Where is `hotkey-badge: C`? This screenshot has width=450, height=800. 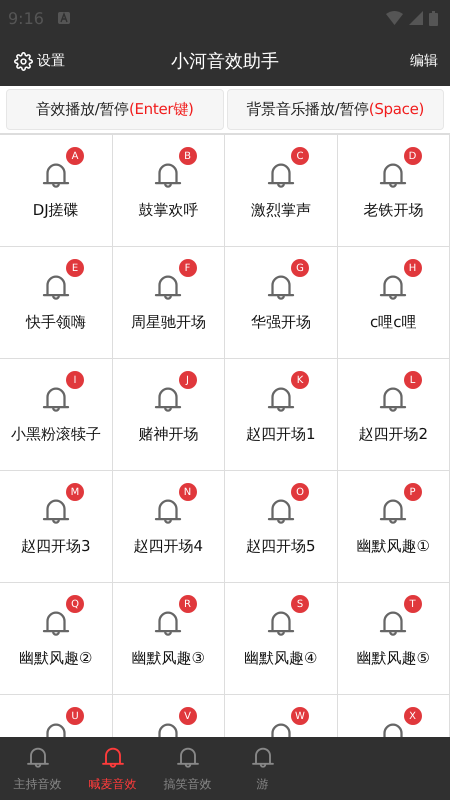 hotkey-badge: C is located at coordinates (300, 156).